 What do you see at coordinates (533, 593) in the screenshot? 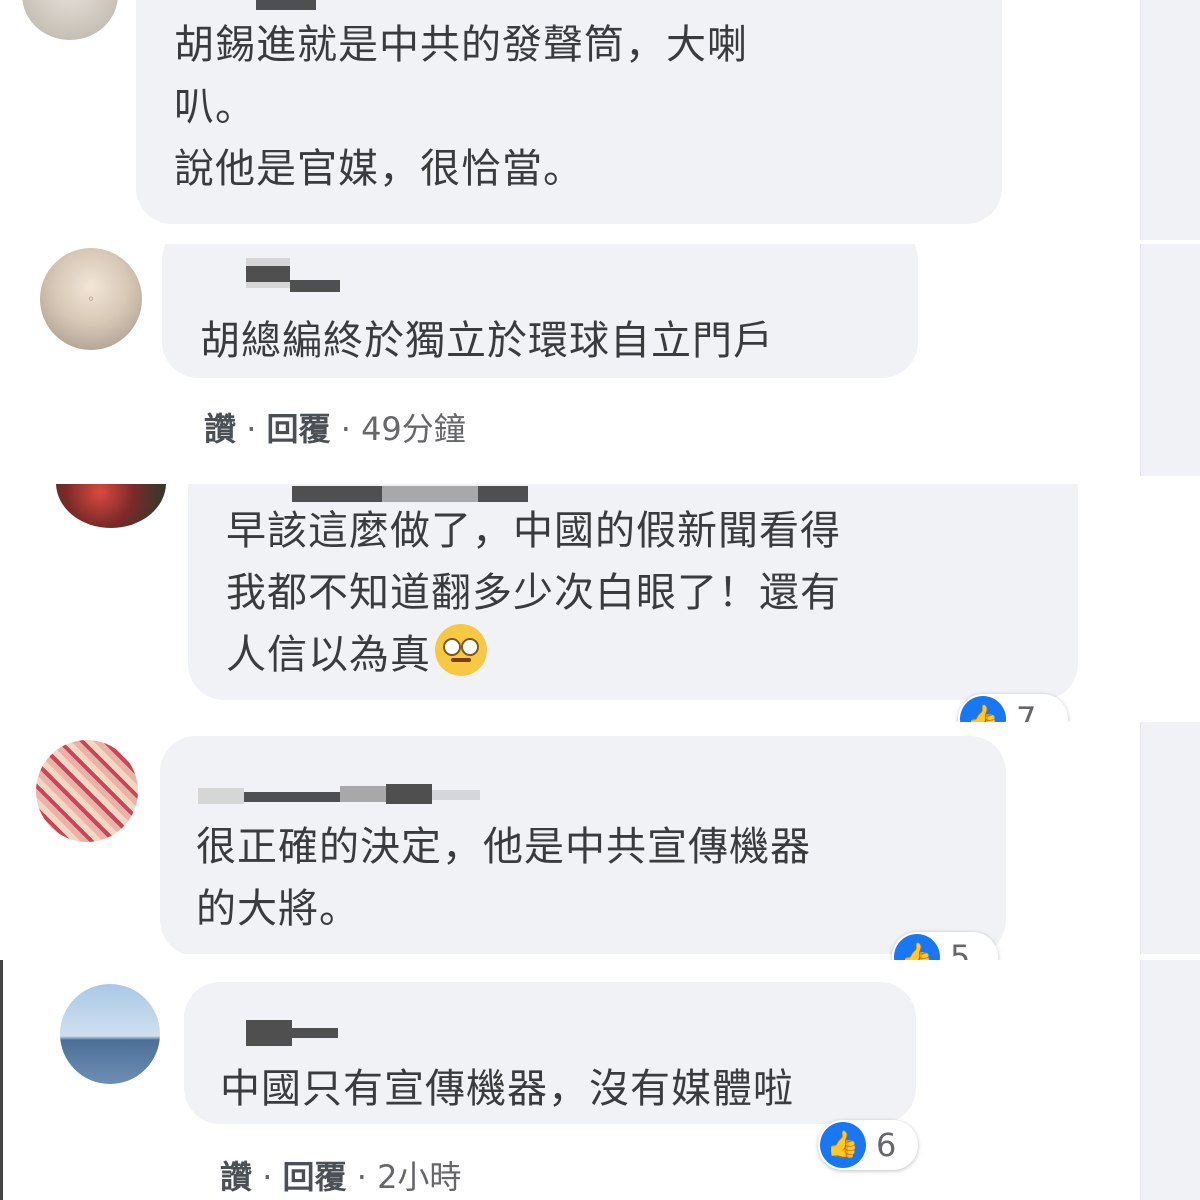
I see `comment-text: 早該這麼做了，中國的假新聞看得 我都不知道翻多少次白眼了！還有 人信以為真` at bounding box center [533, 593].